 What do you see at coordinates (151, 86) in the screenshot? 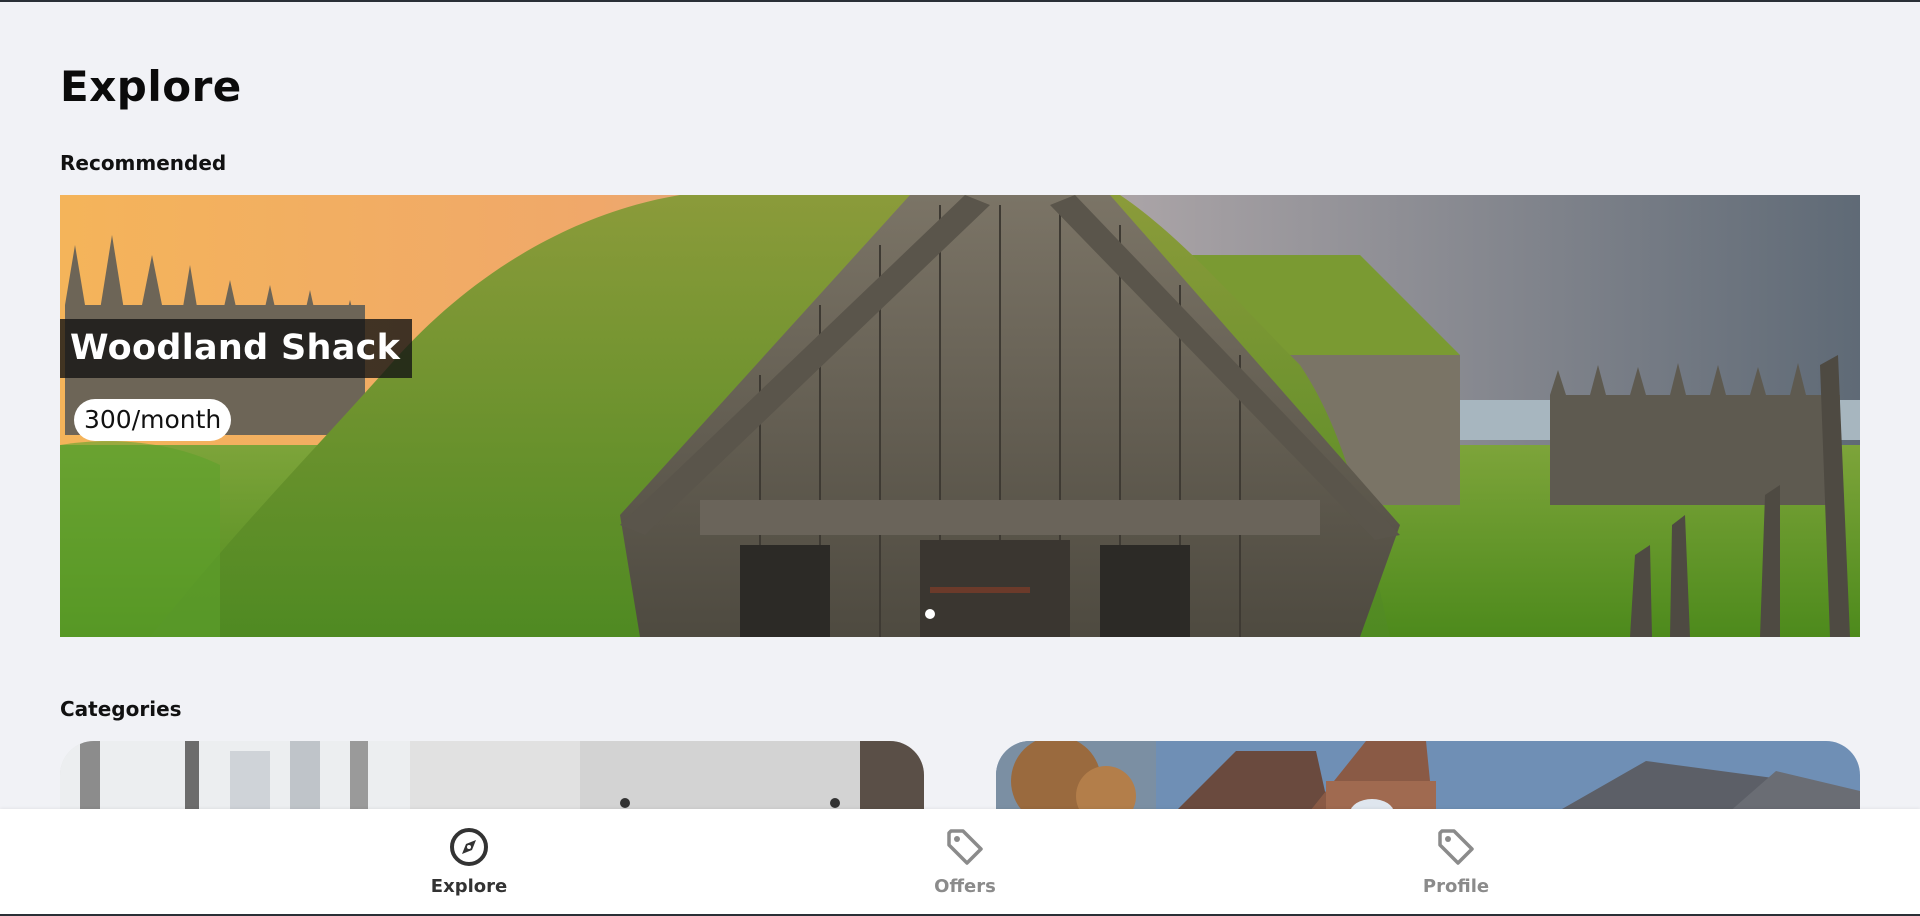
I see `page-title: Explore` at bounding box center [151, 86].